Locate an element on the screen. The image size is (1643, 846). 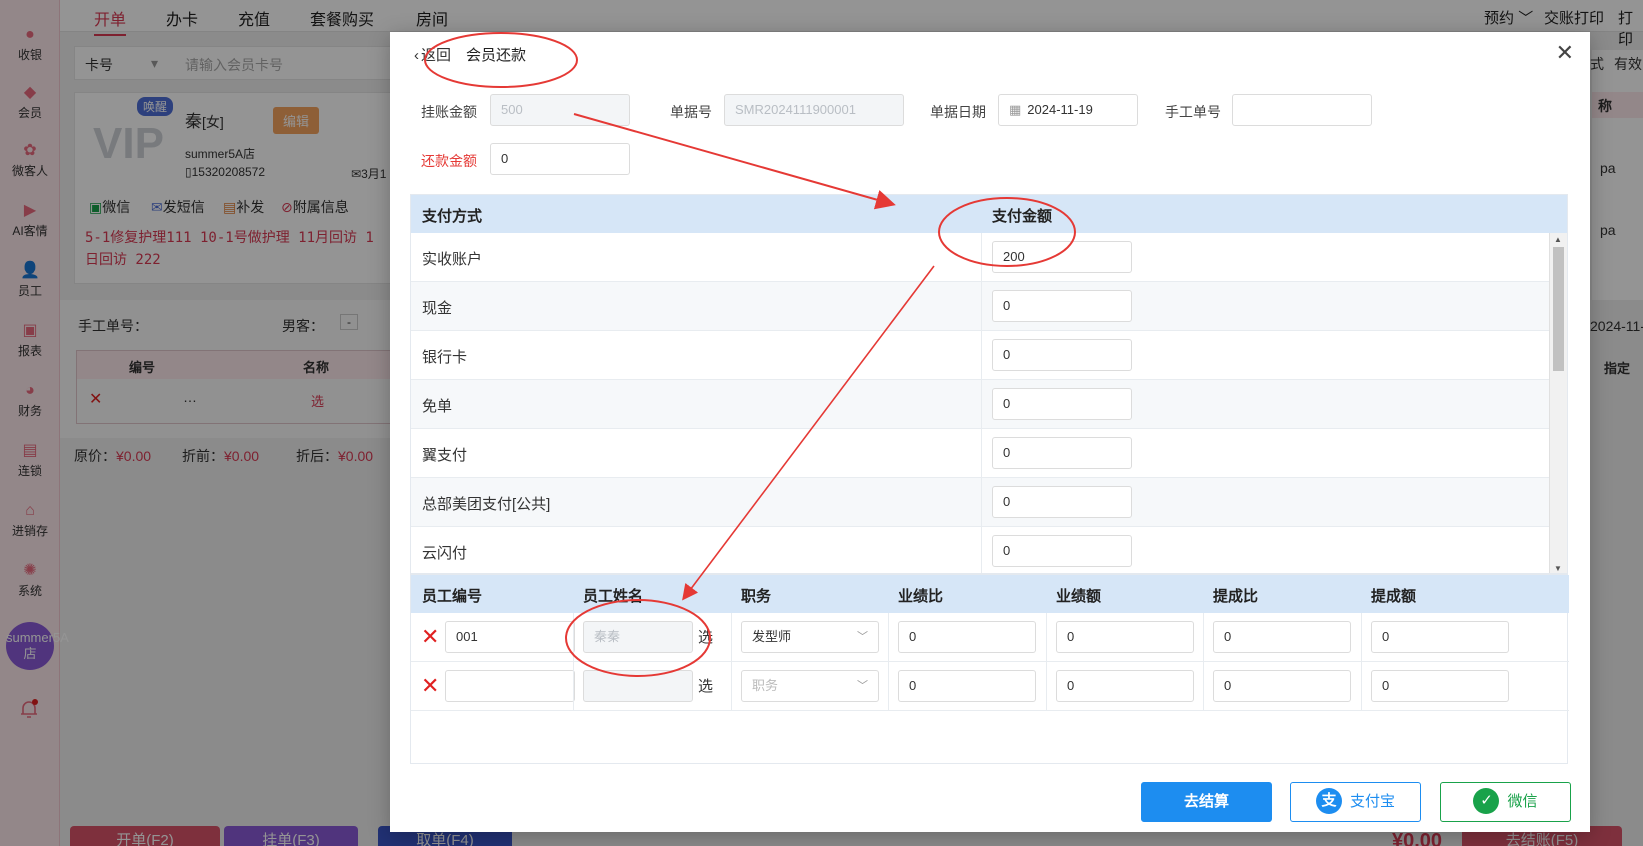
close-icon: ✕ is located at coordinates (1565, 53).